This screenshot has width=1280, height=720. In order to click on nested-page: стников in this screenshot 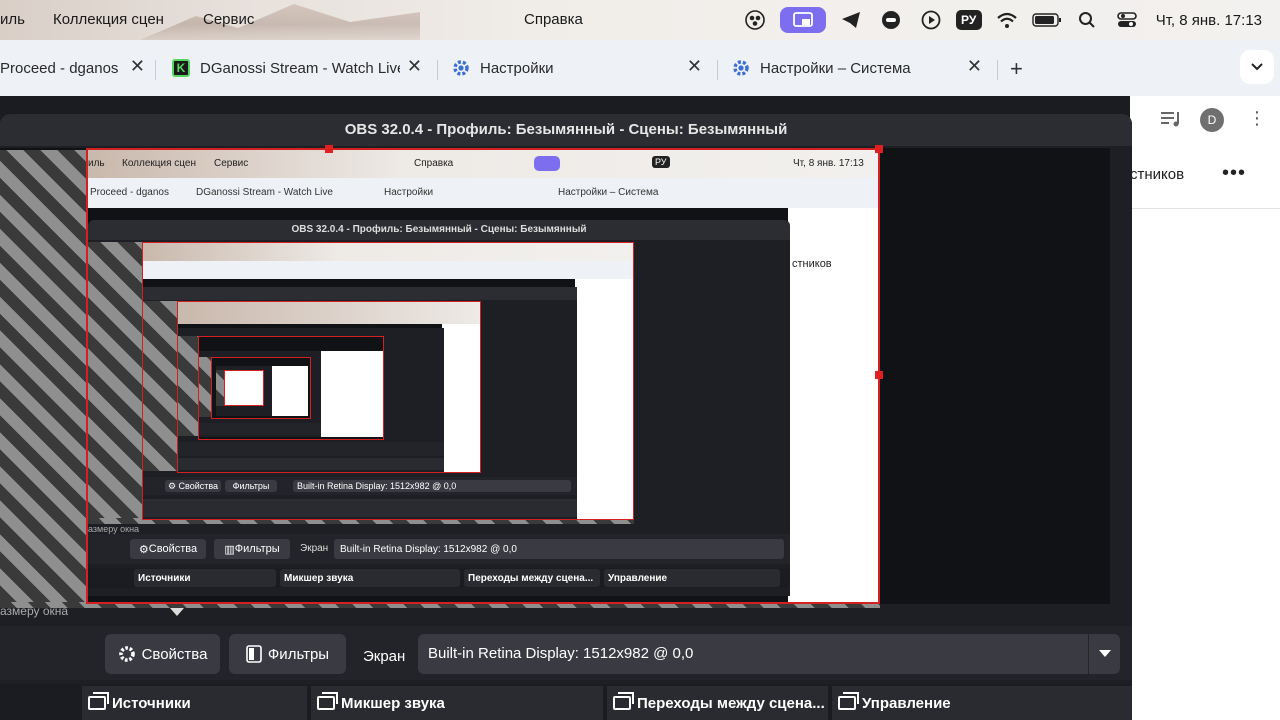, I will do `click(833, 405)`.